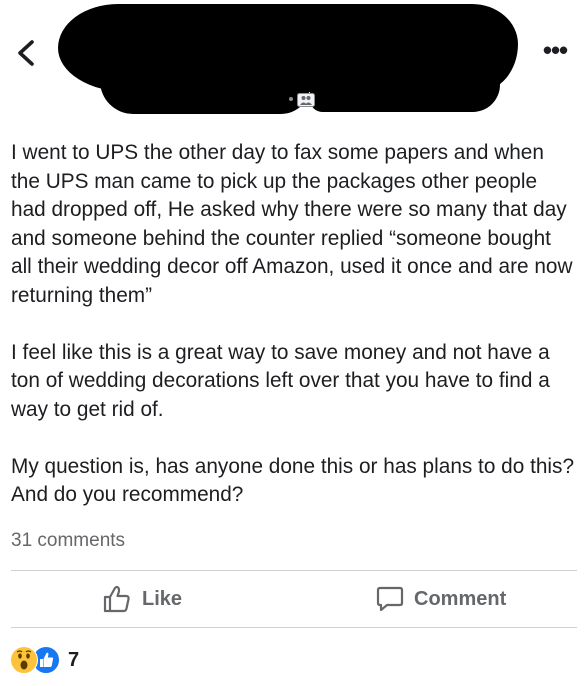  What do you see at coordinates (306, 100) in the screenshot?
I see `friends-icon` at bounding box center [306, 100].